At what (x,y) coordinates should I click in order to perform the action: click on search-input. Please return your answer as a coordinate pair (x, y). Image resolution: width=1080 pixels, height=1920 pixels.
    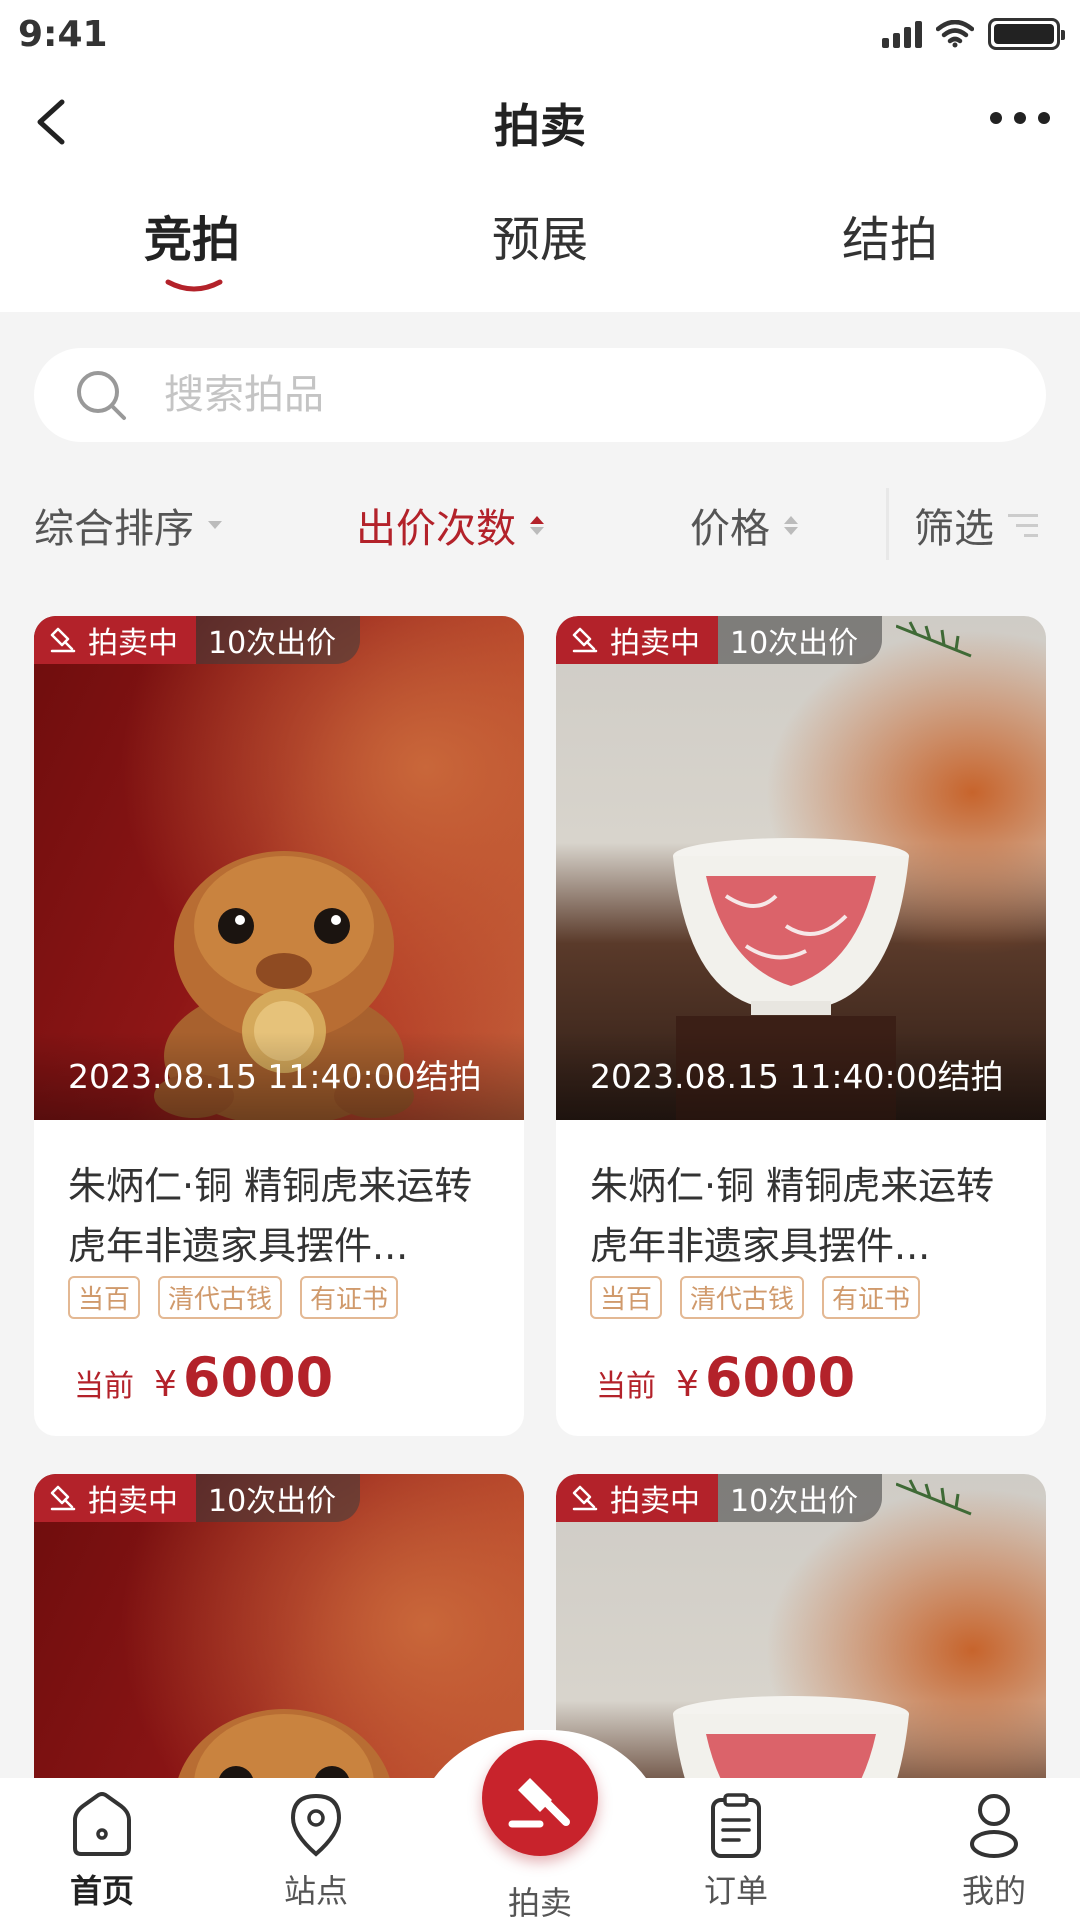
    Looking at the image, I should click on (564, 395).